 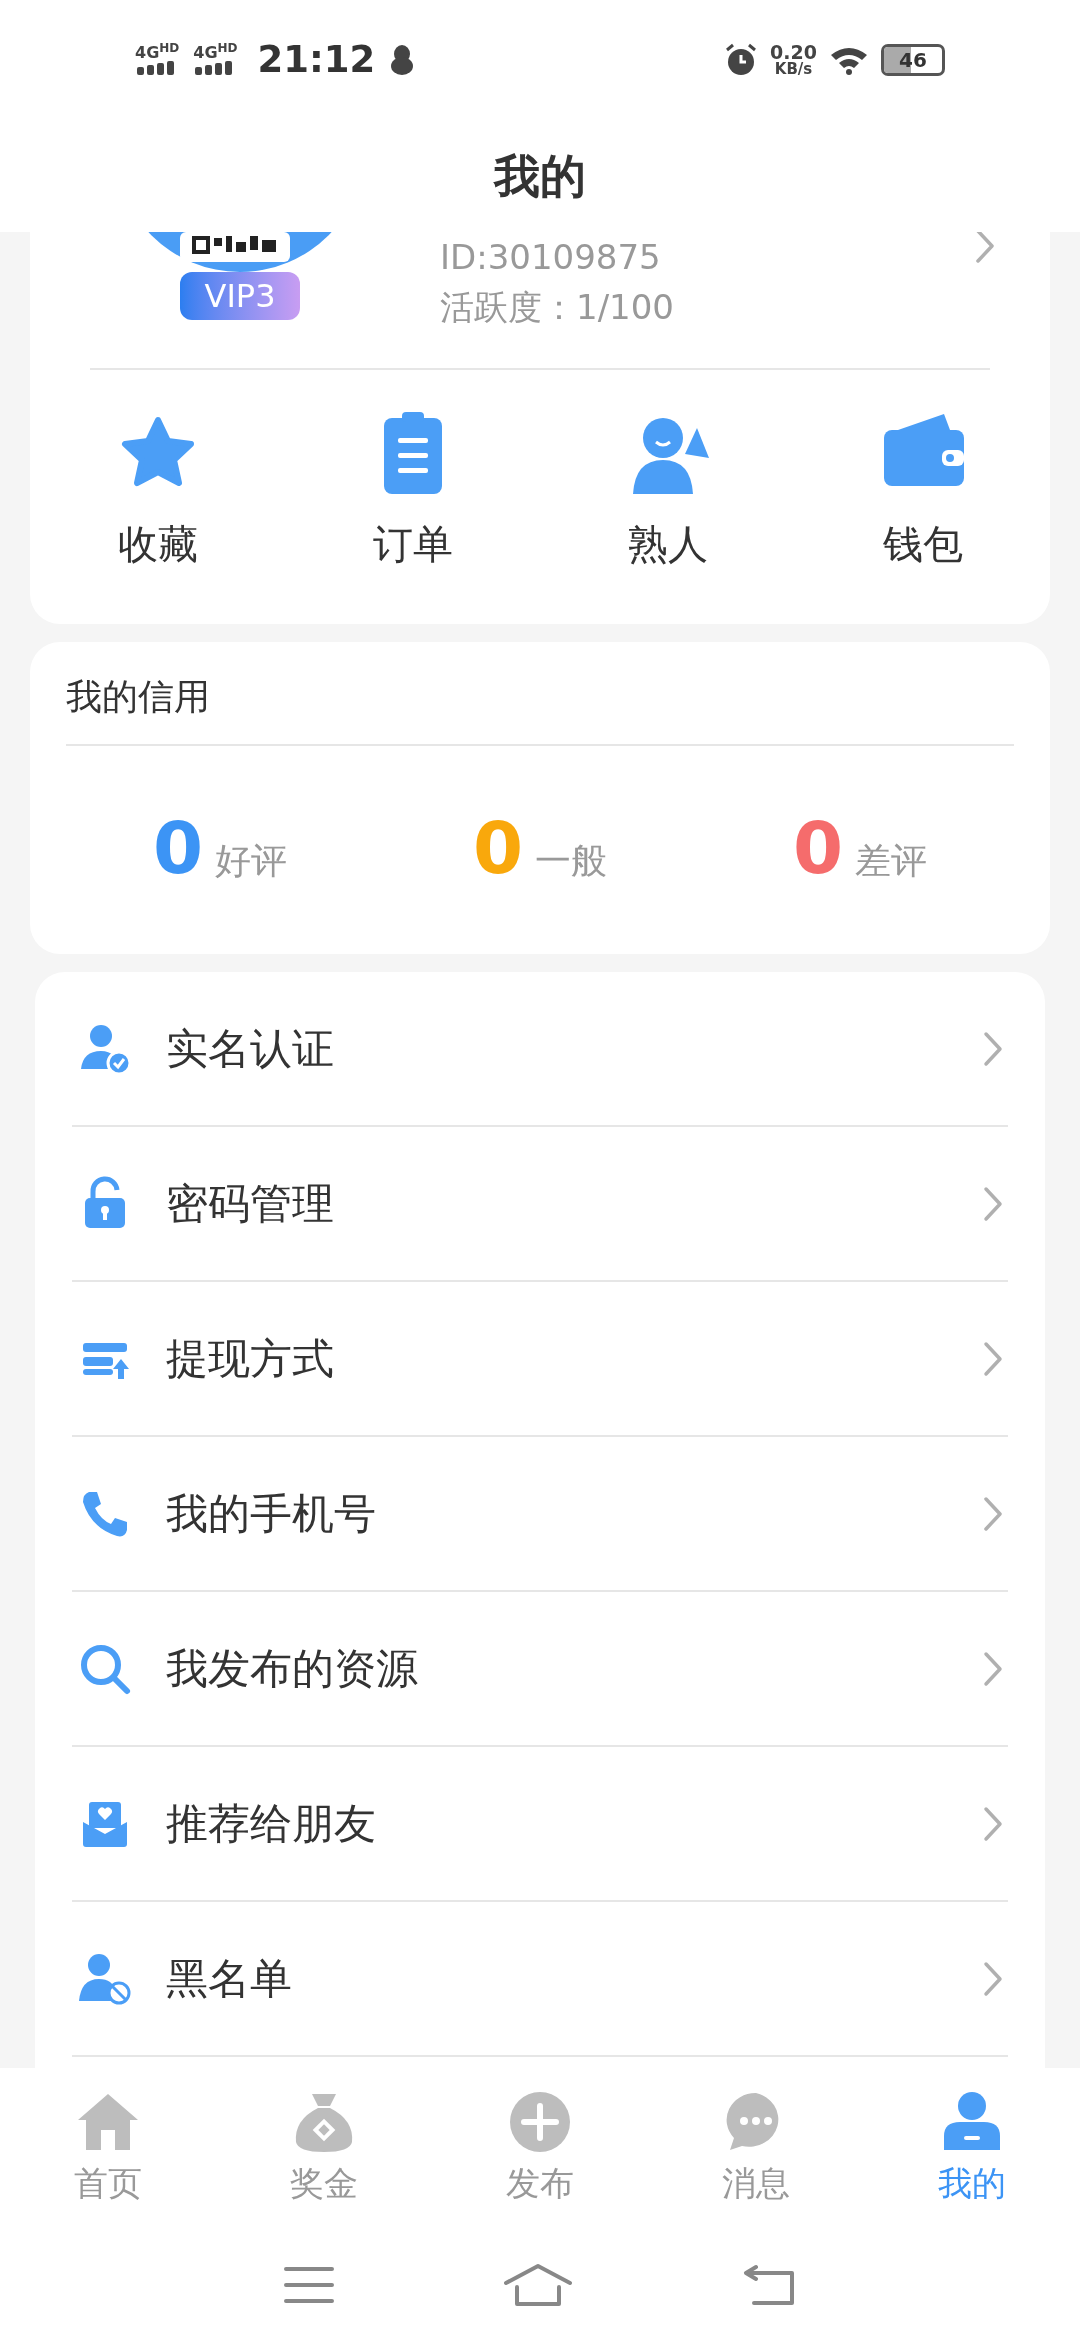 I want to click on rating-label: 差评, so click(x=891, y=861).